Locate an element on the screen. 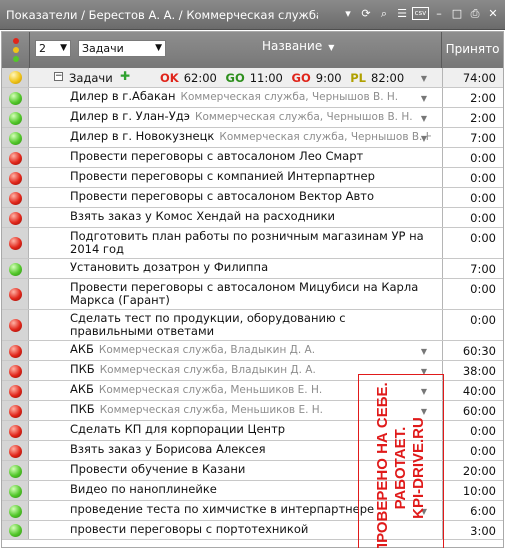 Image resolution: width=505 pixels, height=548 pixels. accepted-cell: 10:00 is located at coordinates (472, 490).